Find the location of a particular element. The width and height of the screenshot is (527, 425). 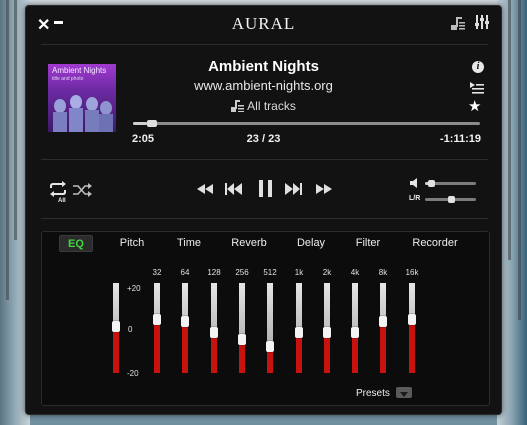

tab-delay: Delay is located at coordinates (311, 243).